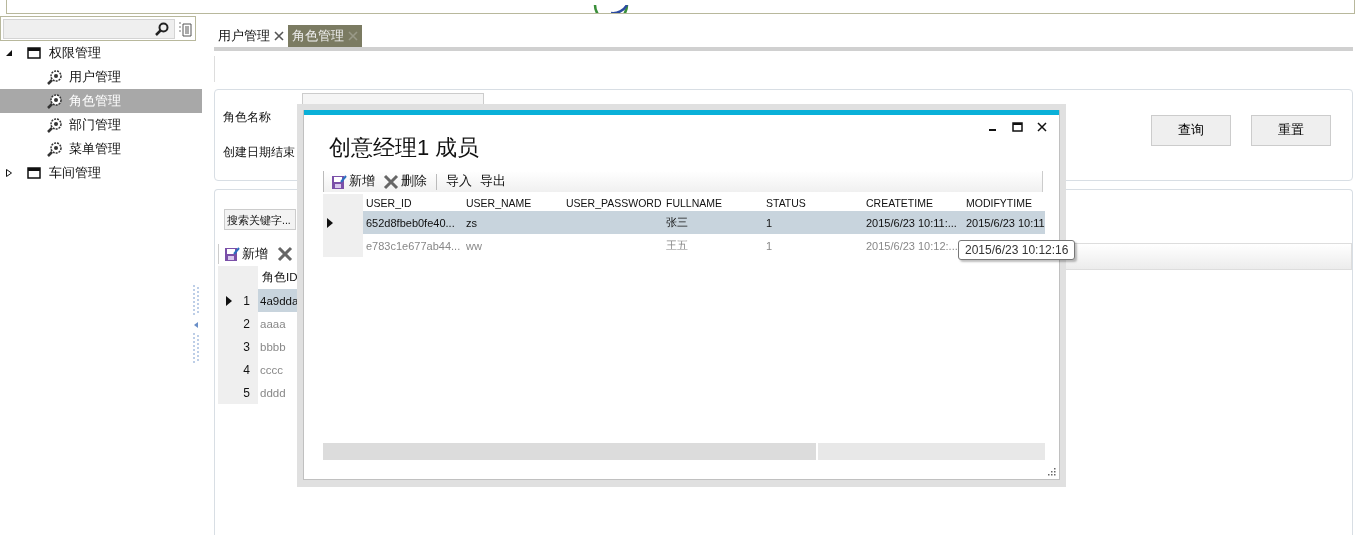  I want to click on field-label: 创建日期结束, so click(259, 152).